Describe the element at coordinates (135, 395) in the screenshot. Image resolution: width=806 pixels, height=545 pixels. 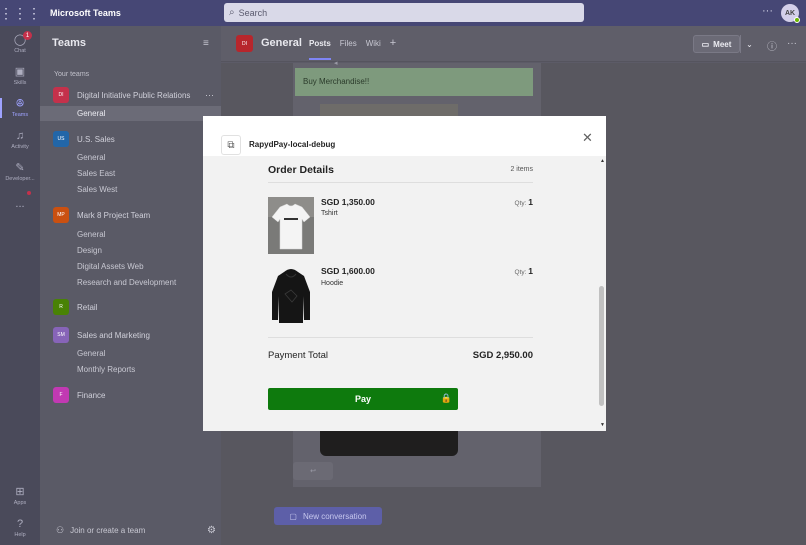
I see `team-finance: F Finance` at that location.